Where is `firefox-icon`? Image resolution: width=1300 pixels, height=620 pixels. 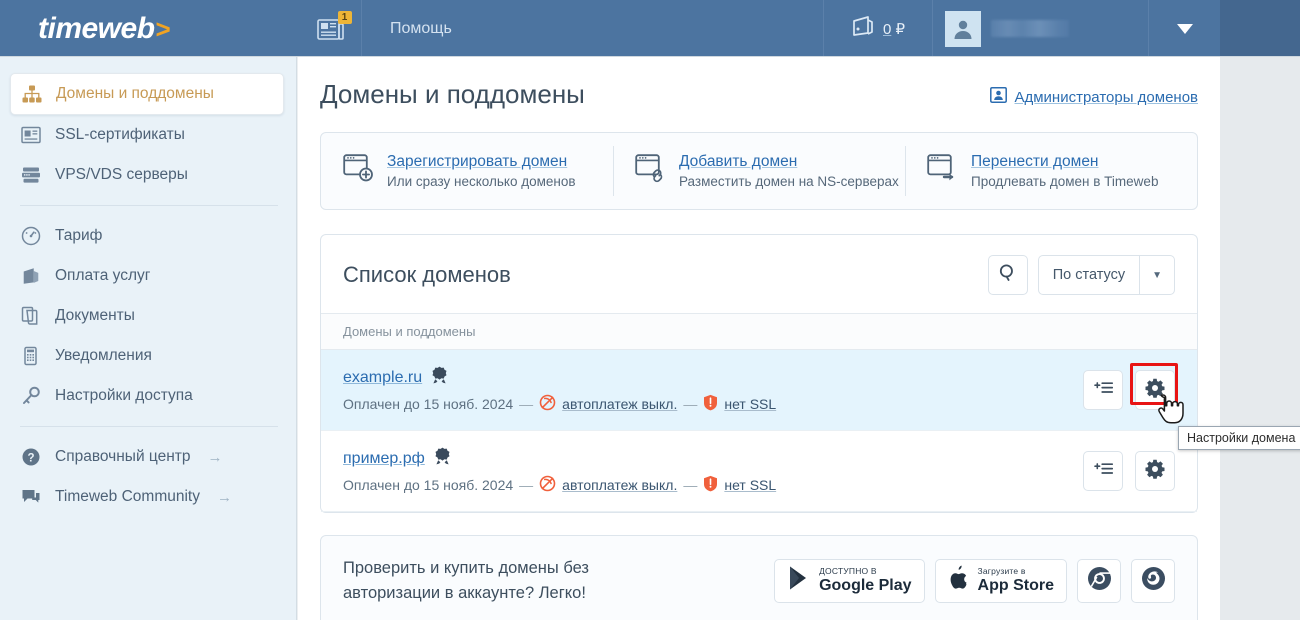 firefox-icon is located at coordinates (1153, 581).